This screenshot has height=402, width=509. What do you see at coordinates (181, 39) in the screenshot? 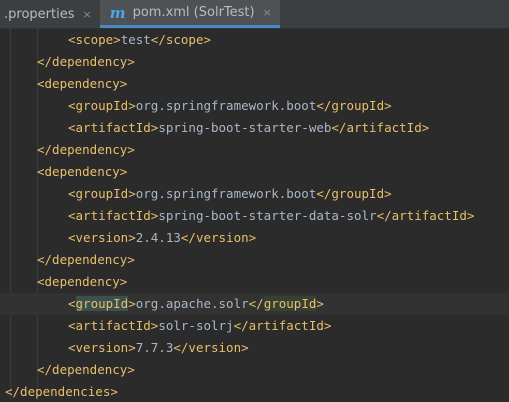
I see `xml-tag: </scope>` at bounding box center [181, 39].